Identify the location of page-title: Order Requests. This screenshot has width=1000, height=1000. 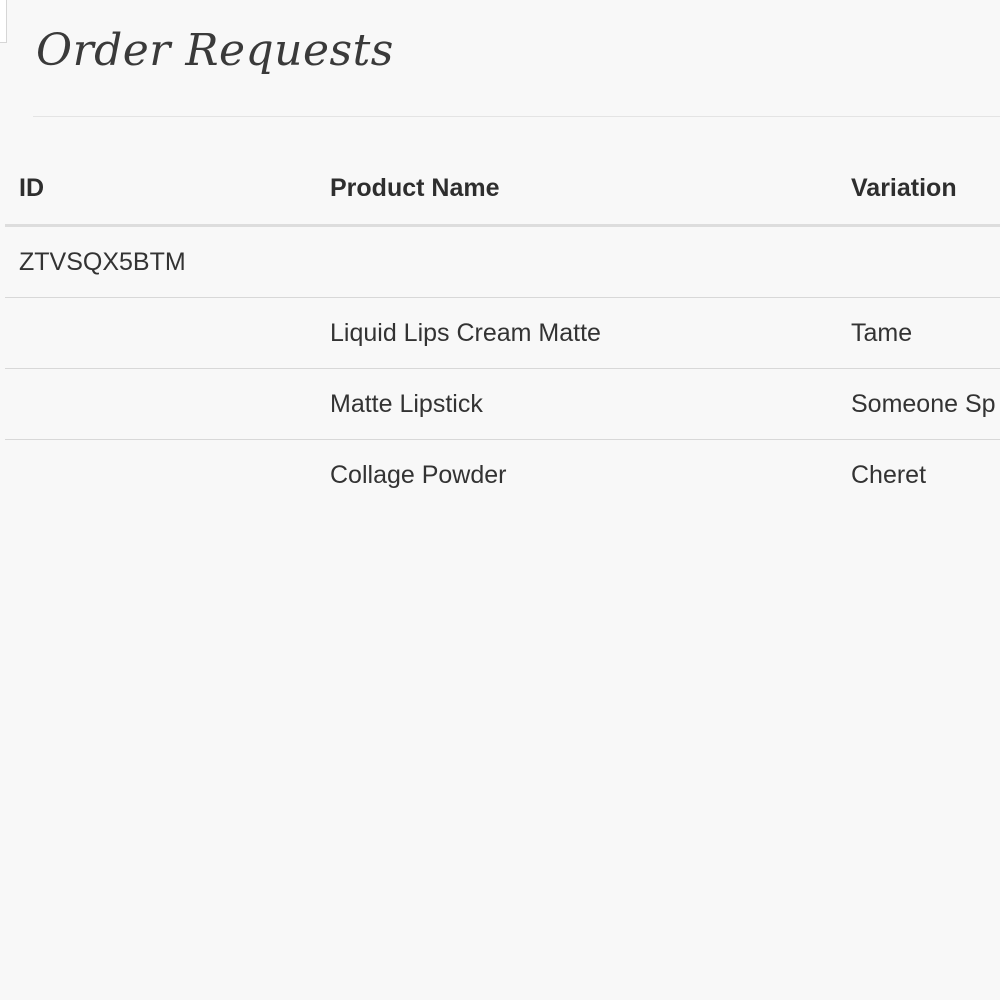
(215, 50).